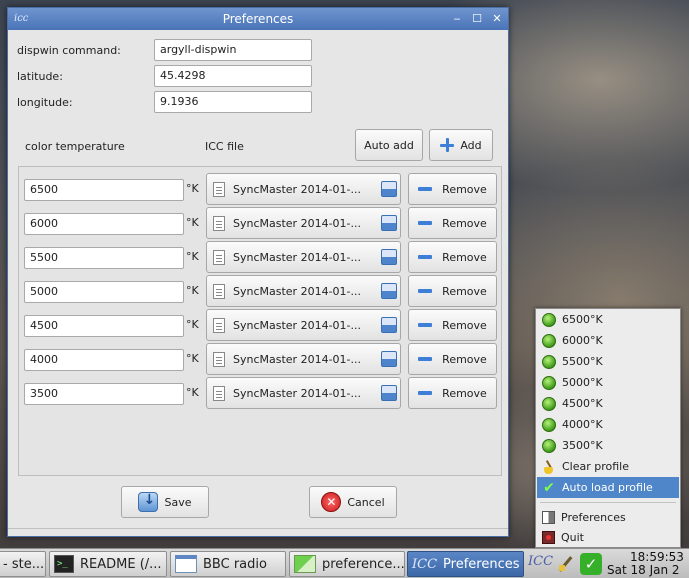 This screenshot has width=689, height=578. Describe the element at coordinates (608, 340) in the screenshot. I see `menu-item-6000: 6000°K` at that location.